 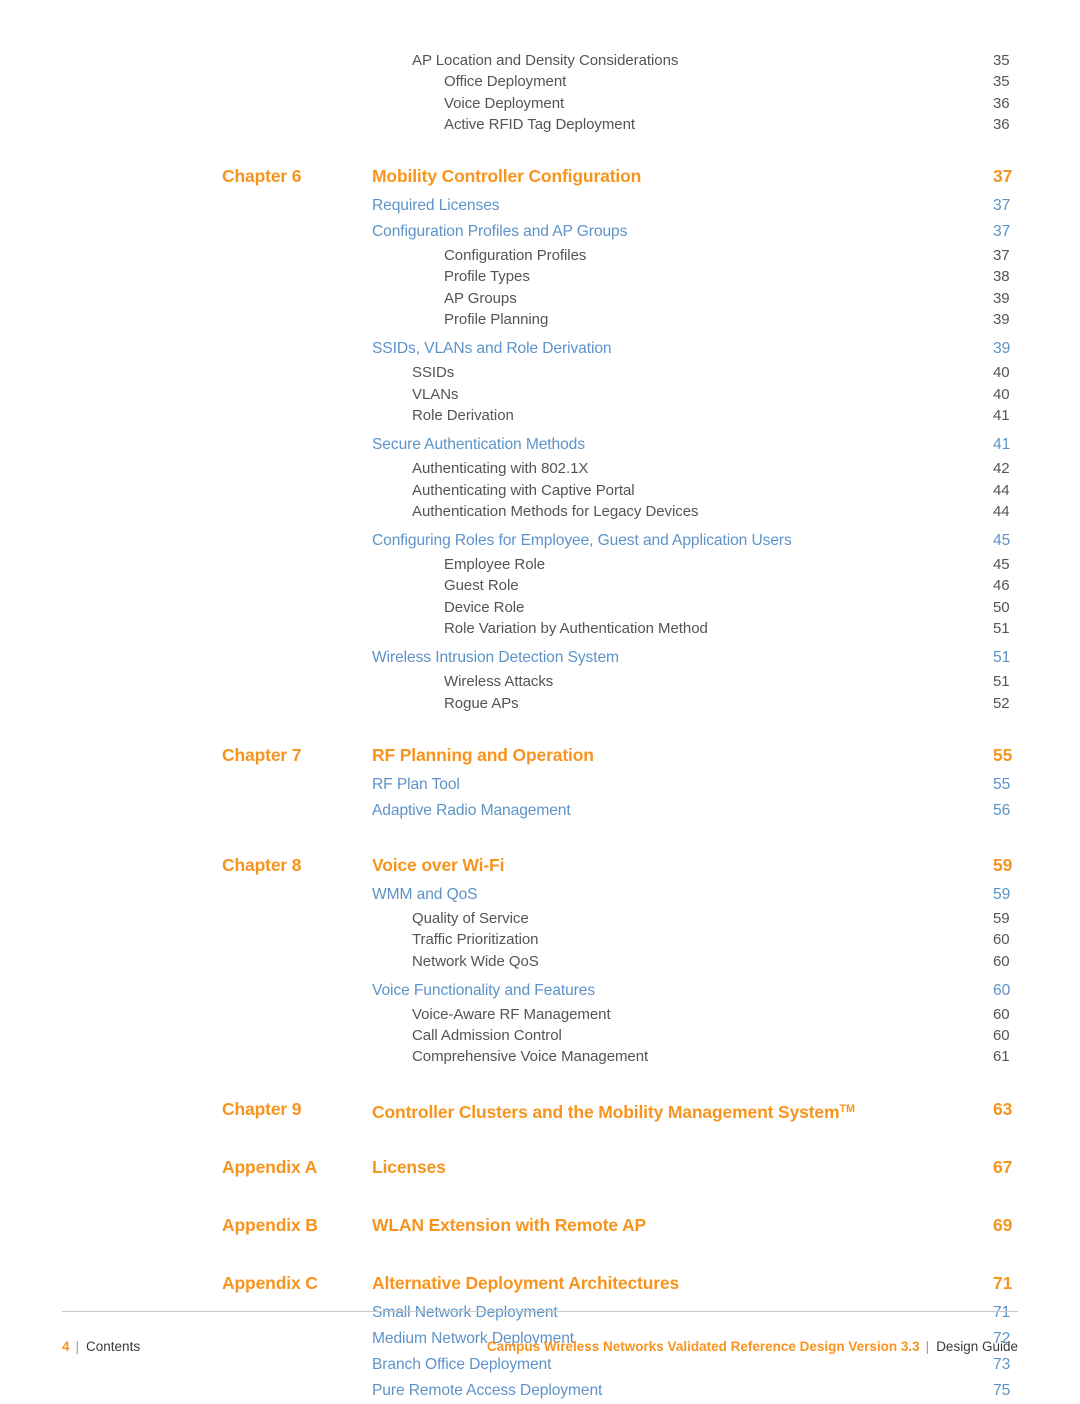 I want to click on toc-entry-row: Wireless Attacks 51, so click(x=540, y=681).